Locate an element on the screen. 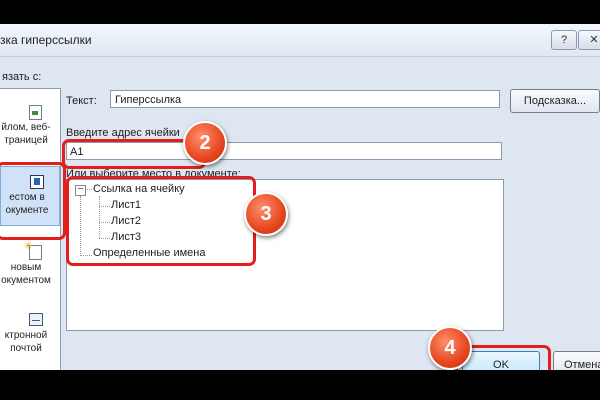  step-badge-3: 3 is located at coordinates (266, 214).